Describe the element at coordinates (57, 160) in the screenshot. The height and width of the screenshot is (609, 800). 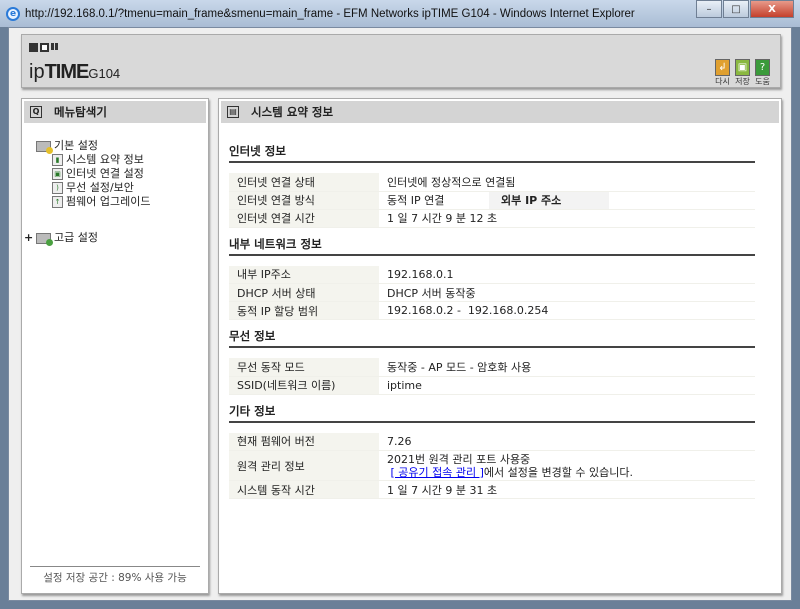
I see `chart-icon: ▮` at that location.